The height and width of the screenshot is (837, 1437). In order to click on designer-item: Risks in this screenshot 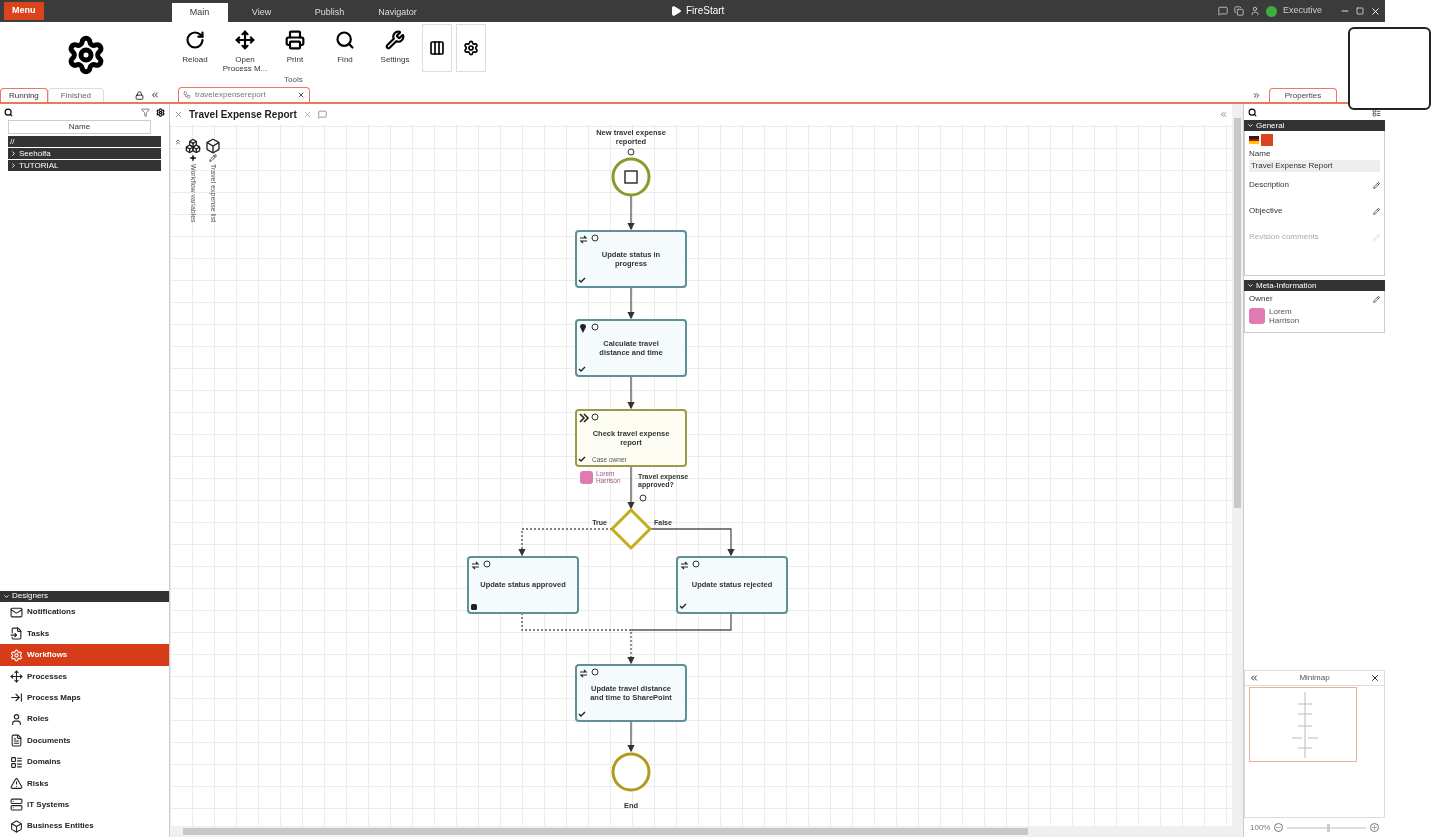, I will do `click(84, 783)`.